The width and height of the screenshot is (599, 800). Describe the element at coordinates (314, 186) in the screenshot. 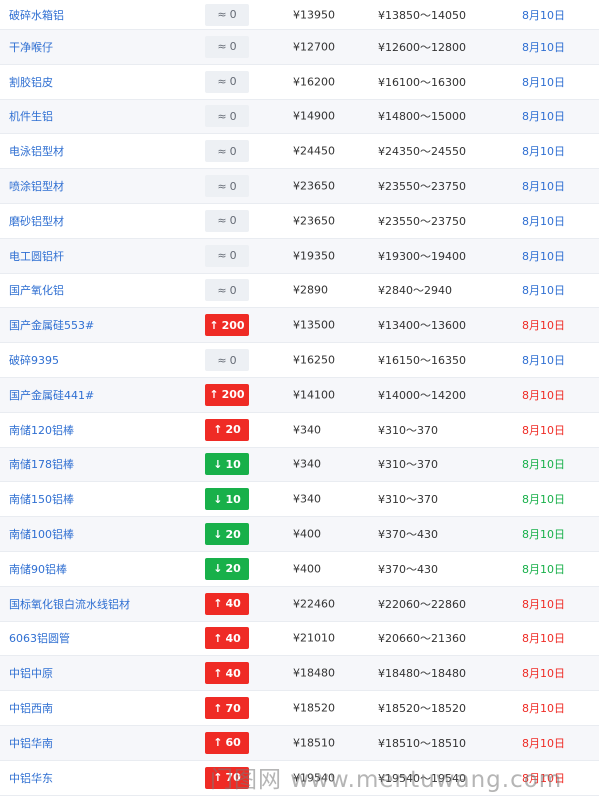

I see `average-price: ¥23650` at that location.